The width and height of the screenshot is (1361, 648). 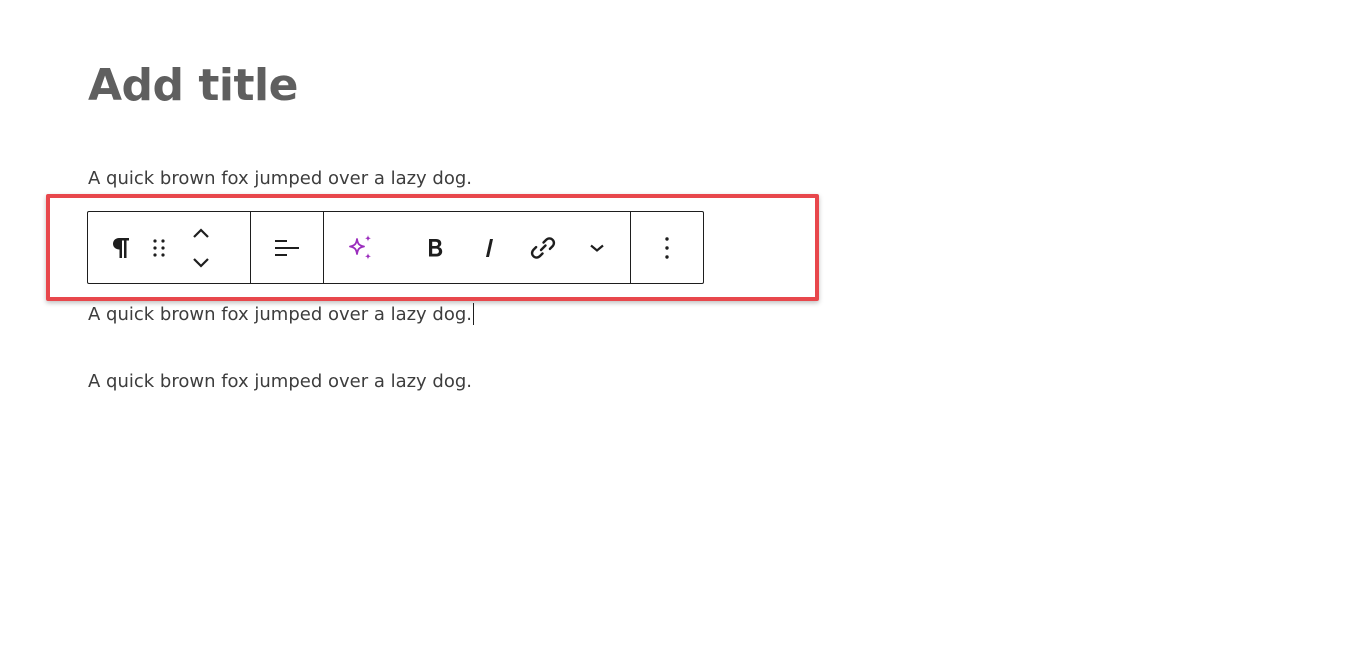 I want to click on bold-icon, so click(x=436, y=247).